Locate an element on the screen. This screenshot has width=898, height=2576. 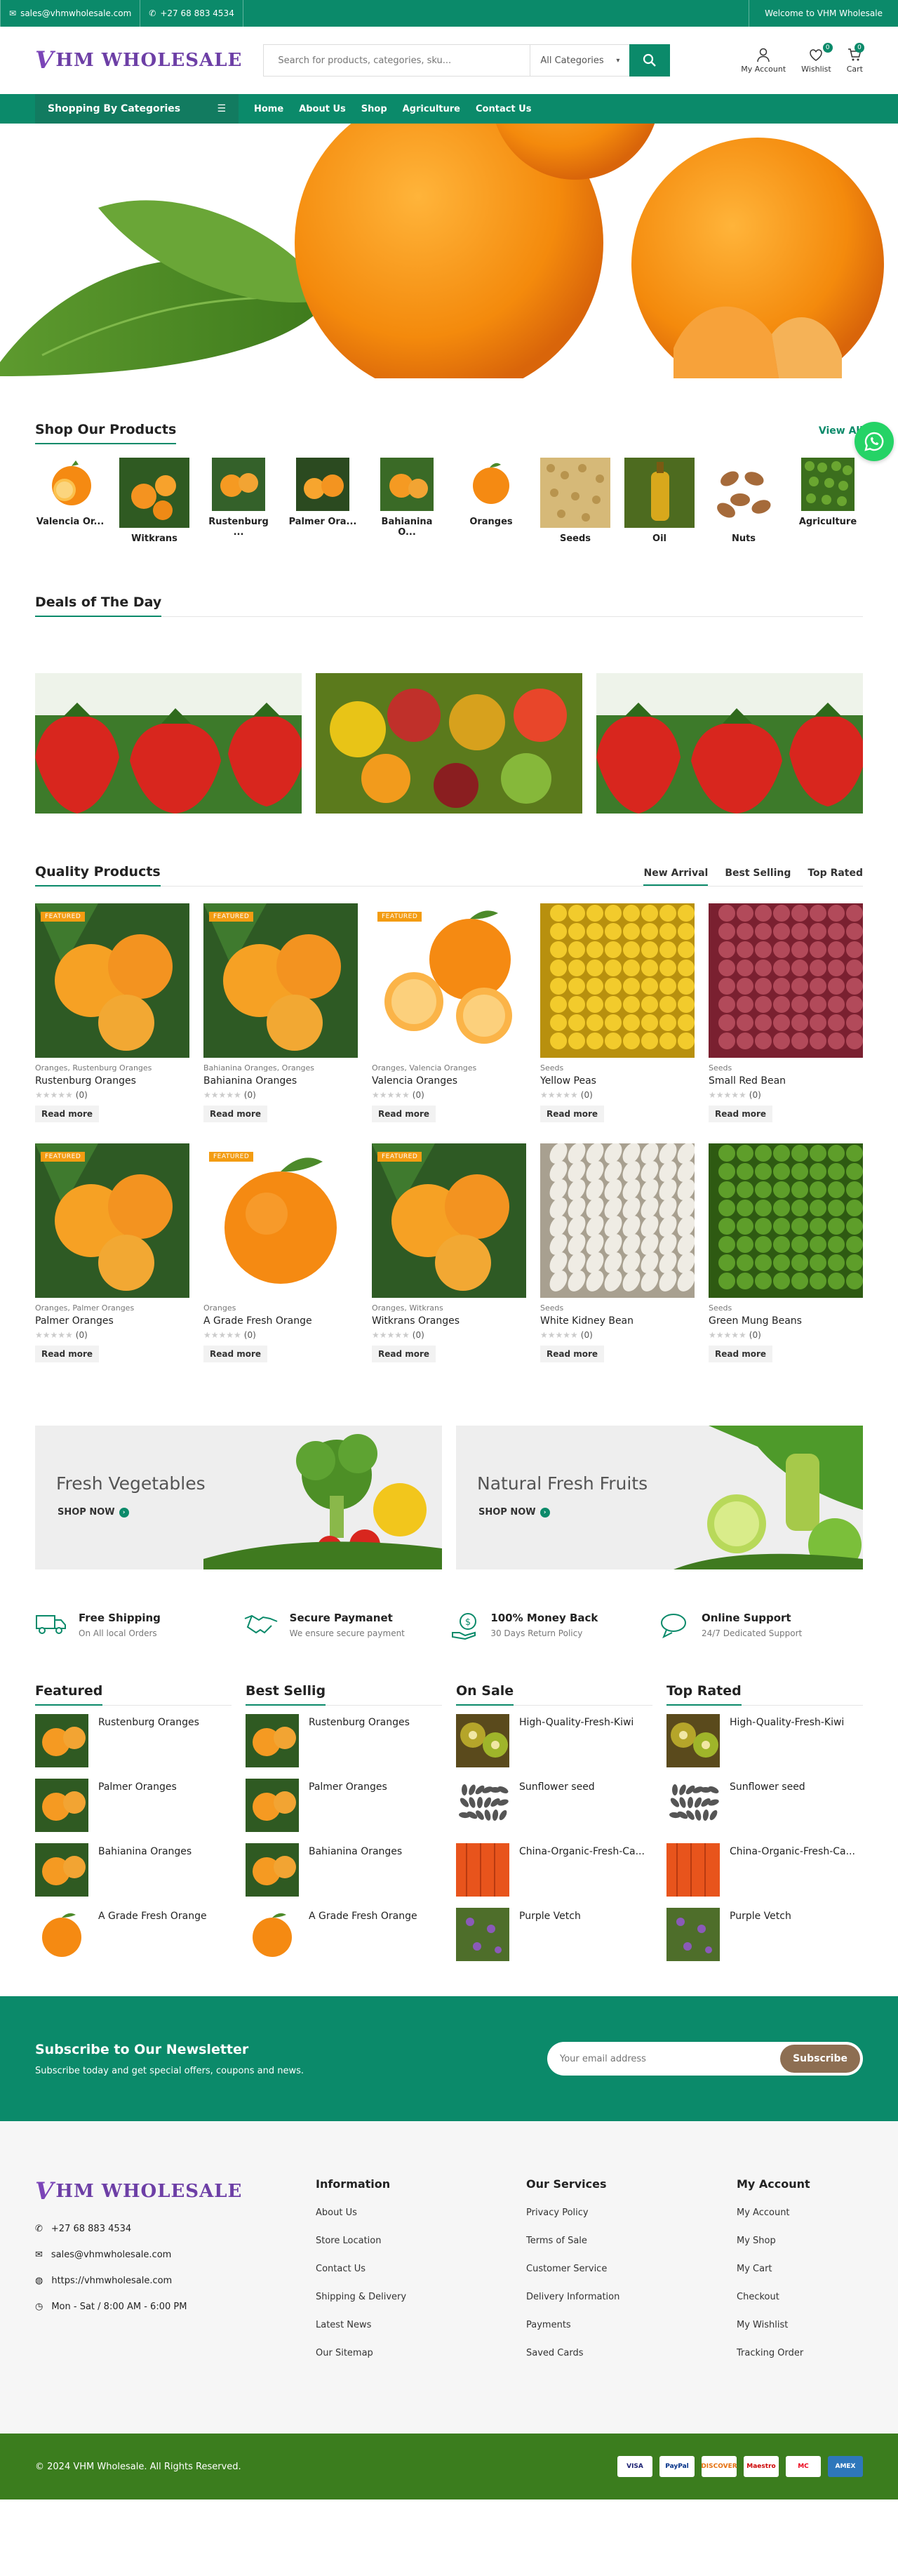
promo-vegetables: Fresh Vegetables SHOP NOW › is located at coordinates (238, 1497).